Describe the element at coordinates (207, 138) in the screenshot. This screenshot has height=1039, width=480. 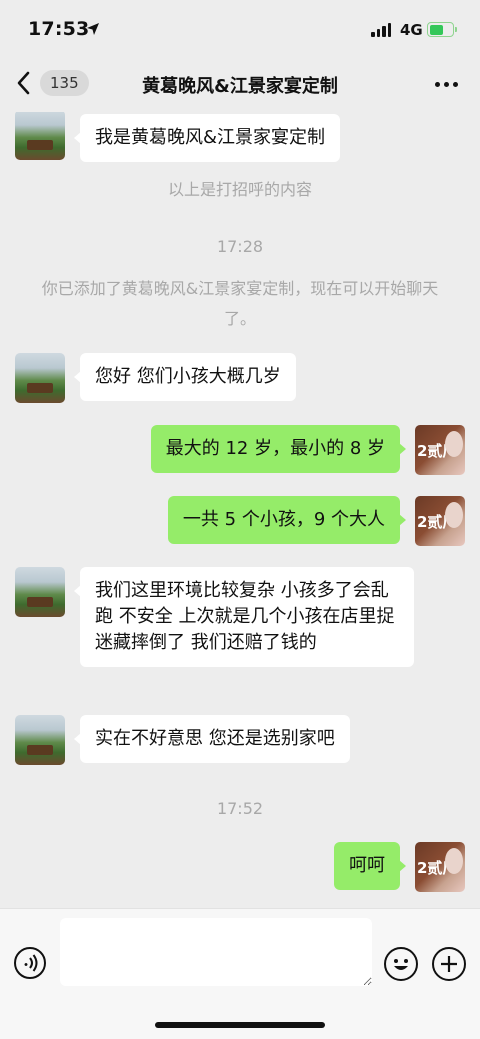
I see `message-bubble-in: 我是黄葛晚风&江景家宴定制` at that location.